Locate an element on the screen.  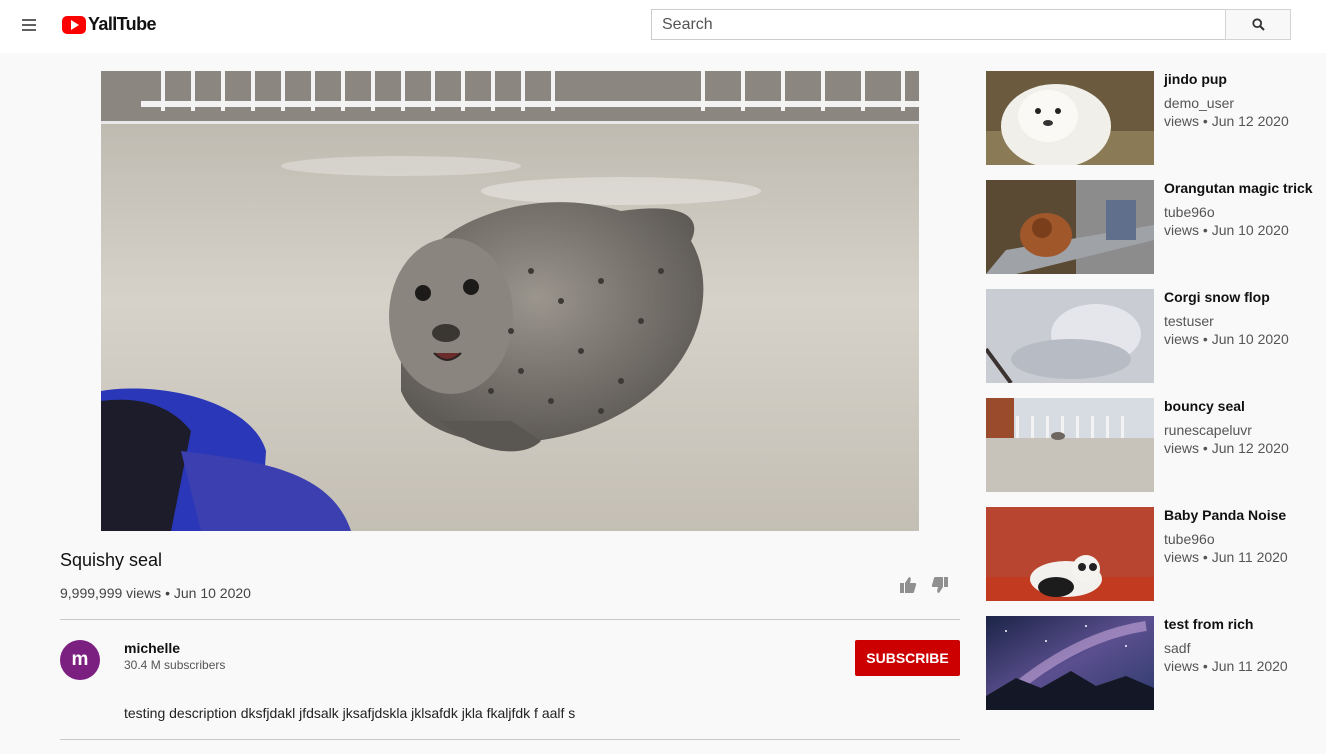
video-title: Squishy seal is located at coordinates (111, 560).